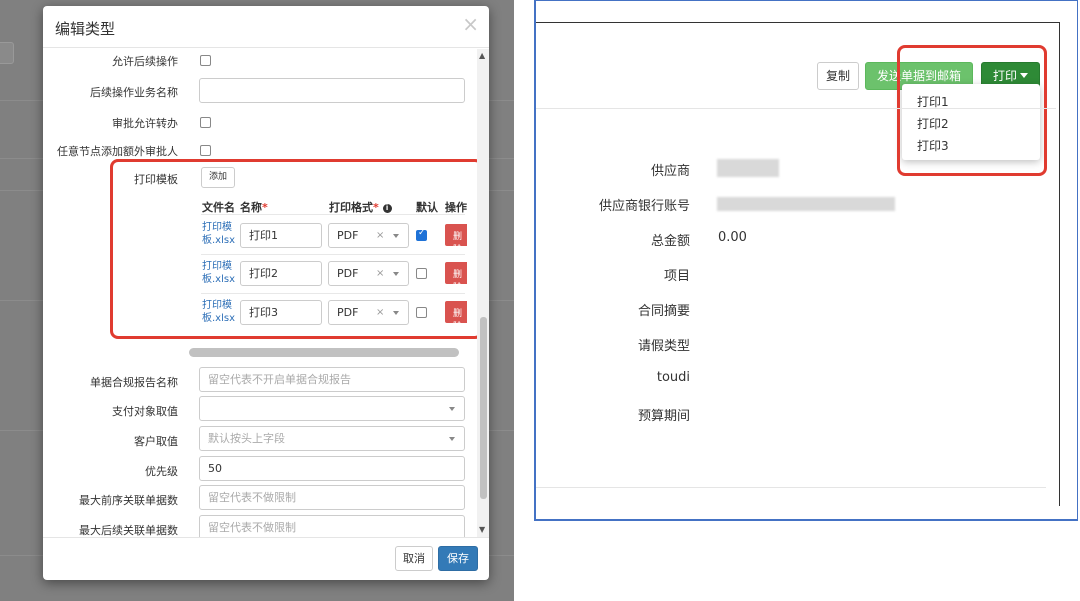  I want to click on leave-type-label: 请假类型, so click(663, 346).